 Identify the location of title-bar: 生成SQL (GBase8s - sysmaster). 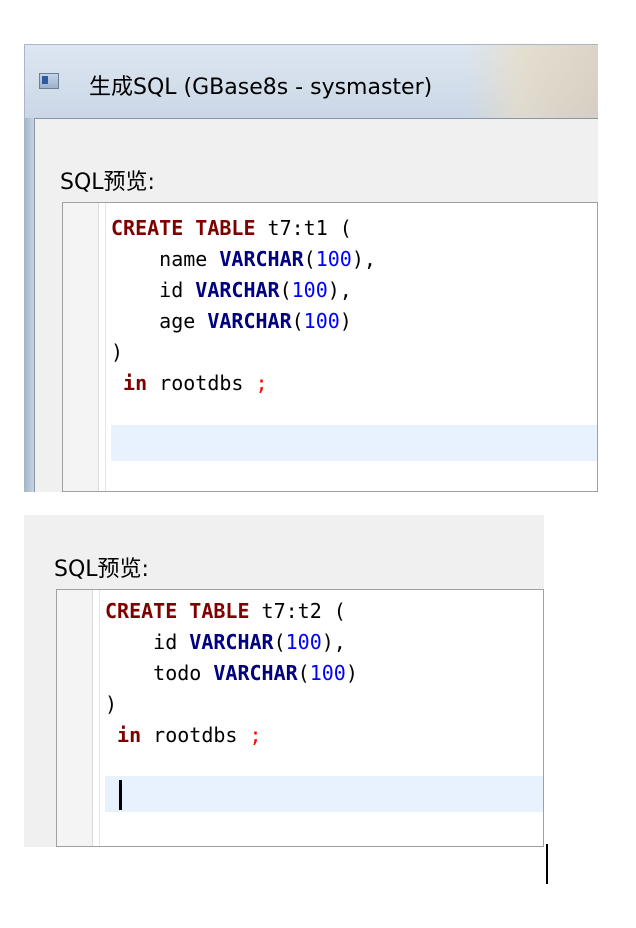
(311, 82).